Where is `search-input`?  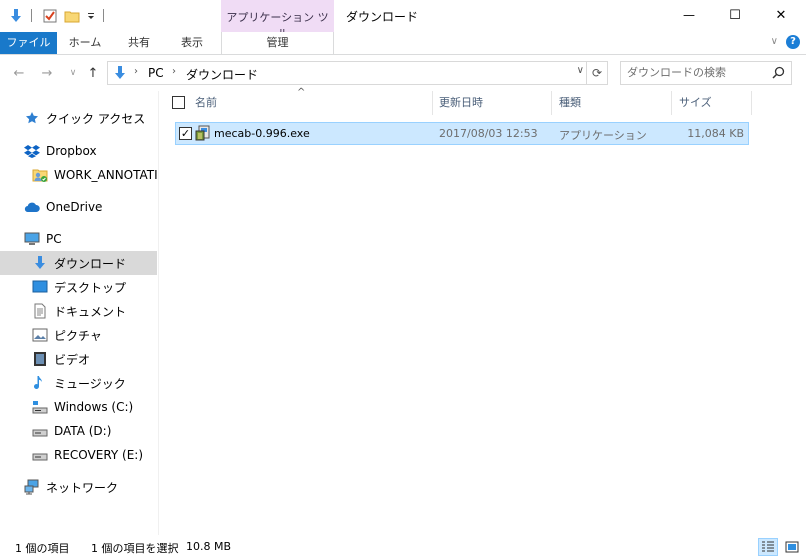
search-input is located at coordinates (697, 72).